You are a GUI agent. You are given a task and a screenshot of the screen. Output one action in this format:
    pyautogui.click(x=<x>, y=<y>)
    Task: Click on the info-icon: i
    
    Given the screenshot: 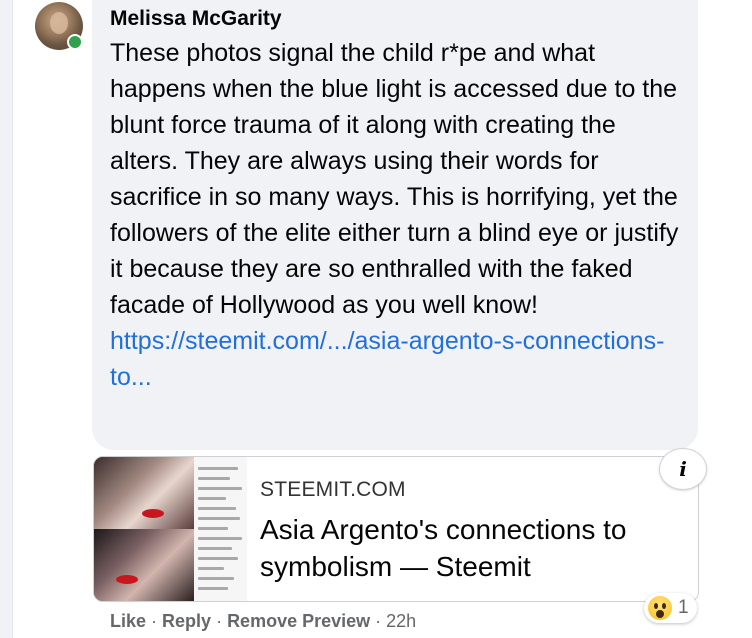 What is the action you would take?
    pyautogui.click(x=683, y=469)
    